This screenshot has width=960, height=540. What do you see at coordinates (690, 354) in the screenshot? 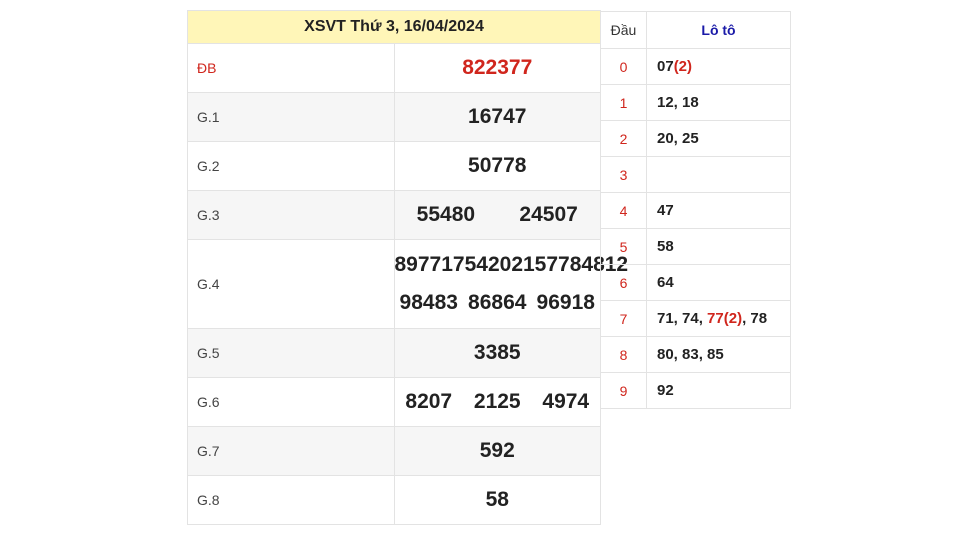
I see `loto-tail-part: 80, 83, 85` at bounding box center [690, 354].